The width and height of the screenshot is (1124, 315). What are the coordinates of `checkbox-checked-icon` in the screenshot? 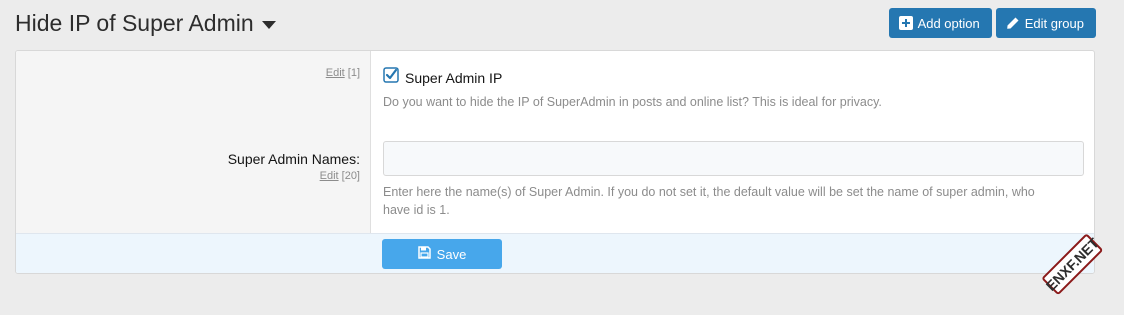 It's located at (391, 77).